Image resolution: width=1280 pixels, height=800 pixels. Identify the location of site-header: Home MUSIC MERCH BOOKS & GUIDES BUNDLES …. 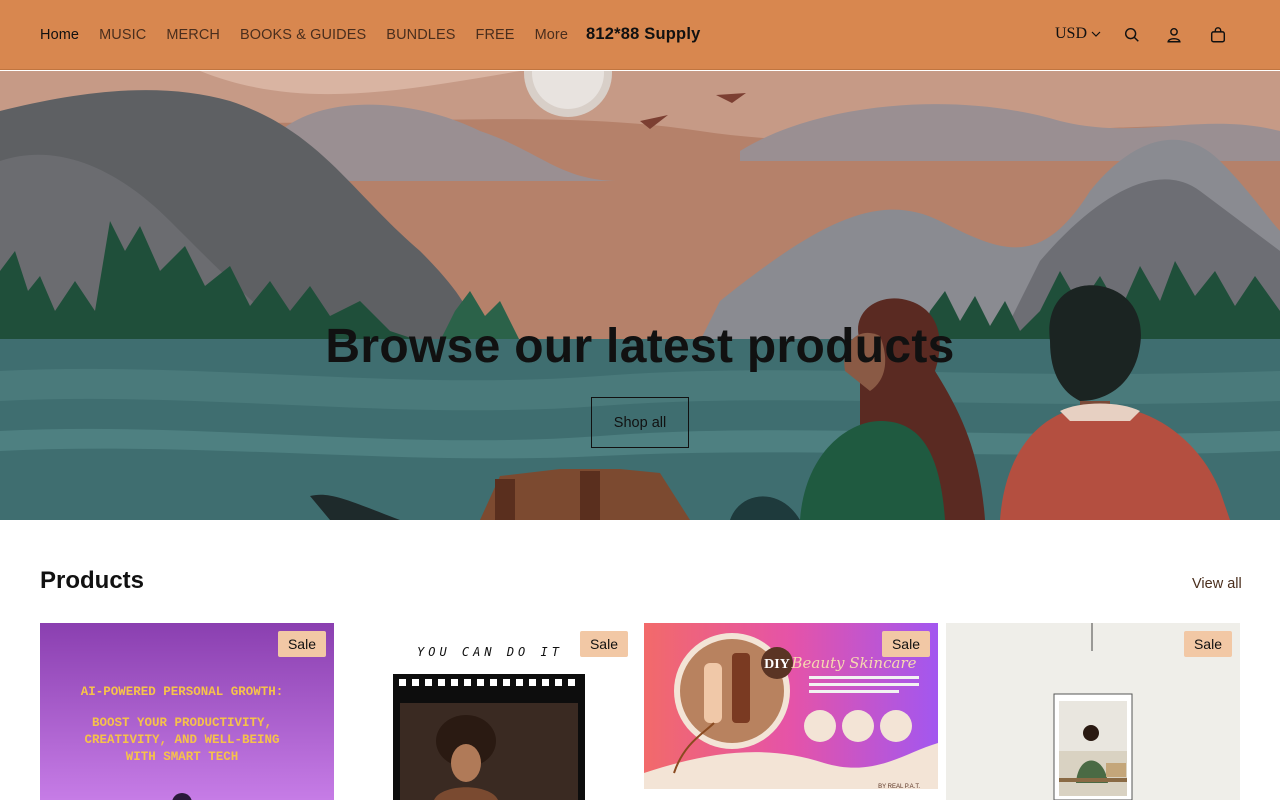
(640, 35).